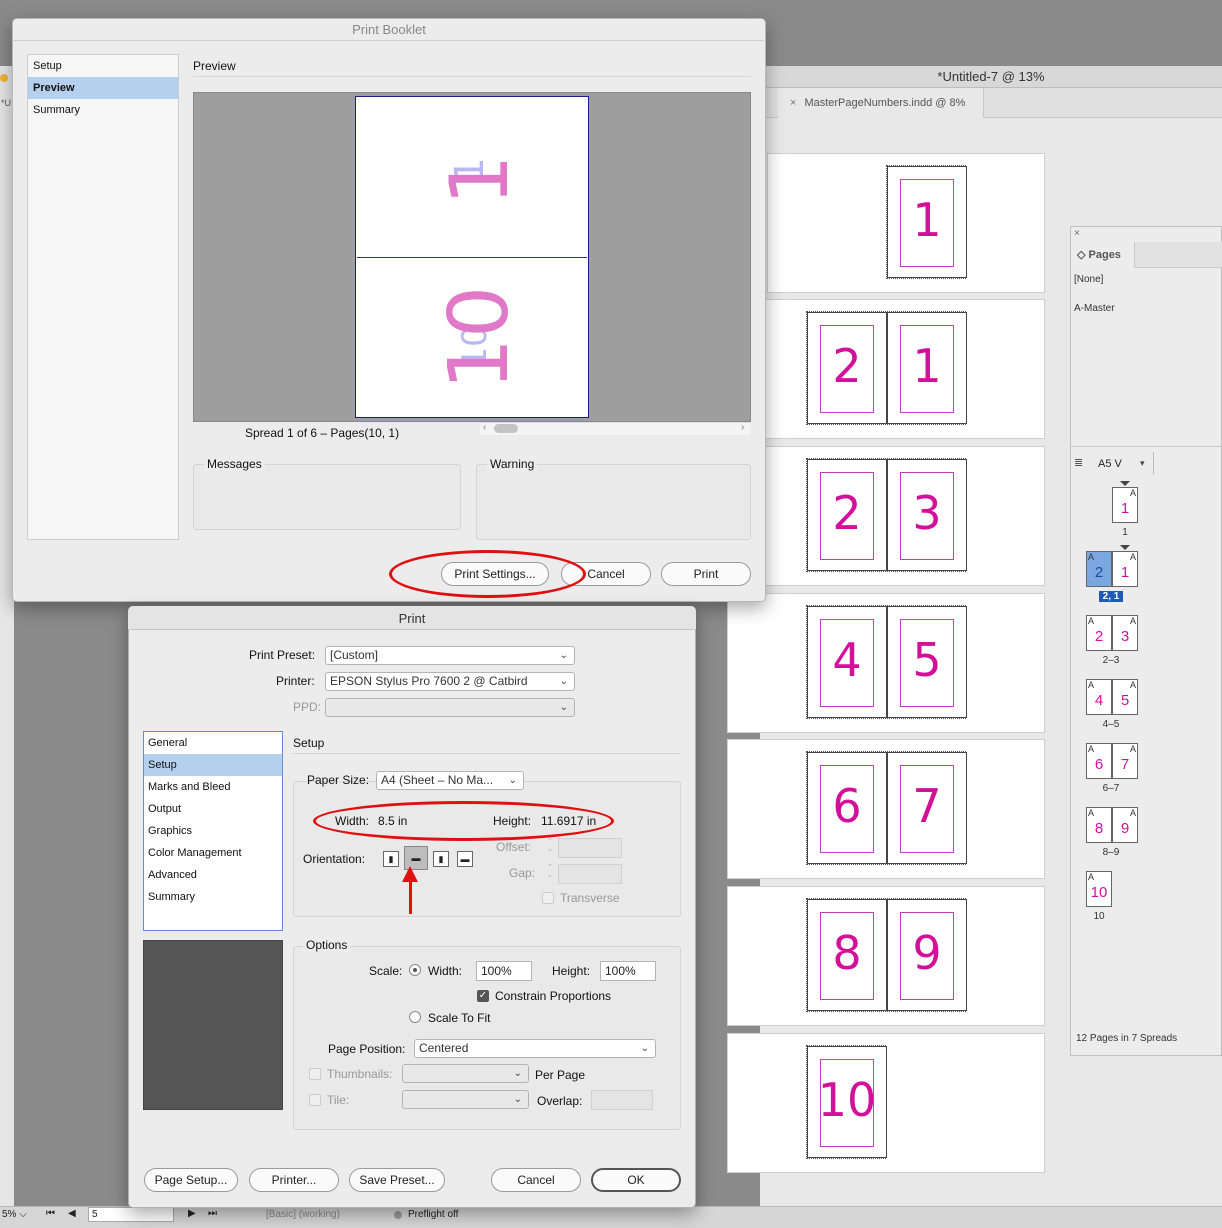 The image size is (1222, 1228). I want to click on category-item-general: General, so click(213, 743).